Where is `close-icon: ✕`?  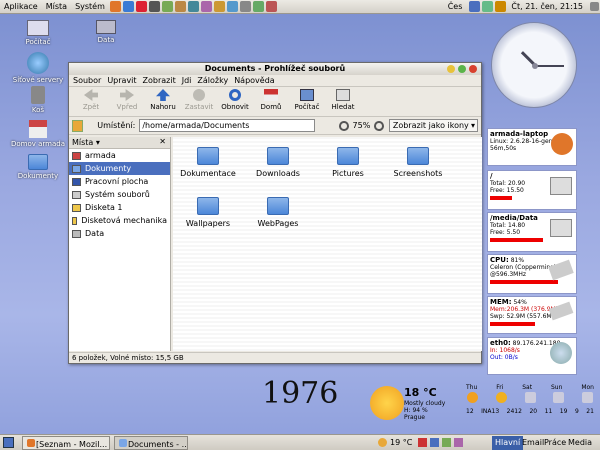
close-icon: ✕ is located at coordinates (162, 141).